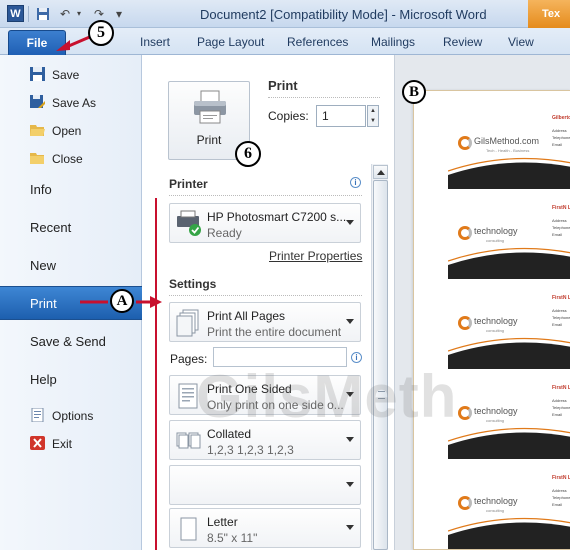 The image size is (570, 550). Describe the element at coordinates (109, 171) in the screenshot. I see `annotation-arrows` at that location.